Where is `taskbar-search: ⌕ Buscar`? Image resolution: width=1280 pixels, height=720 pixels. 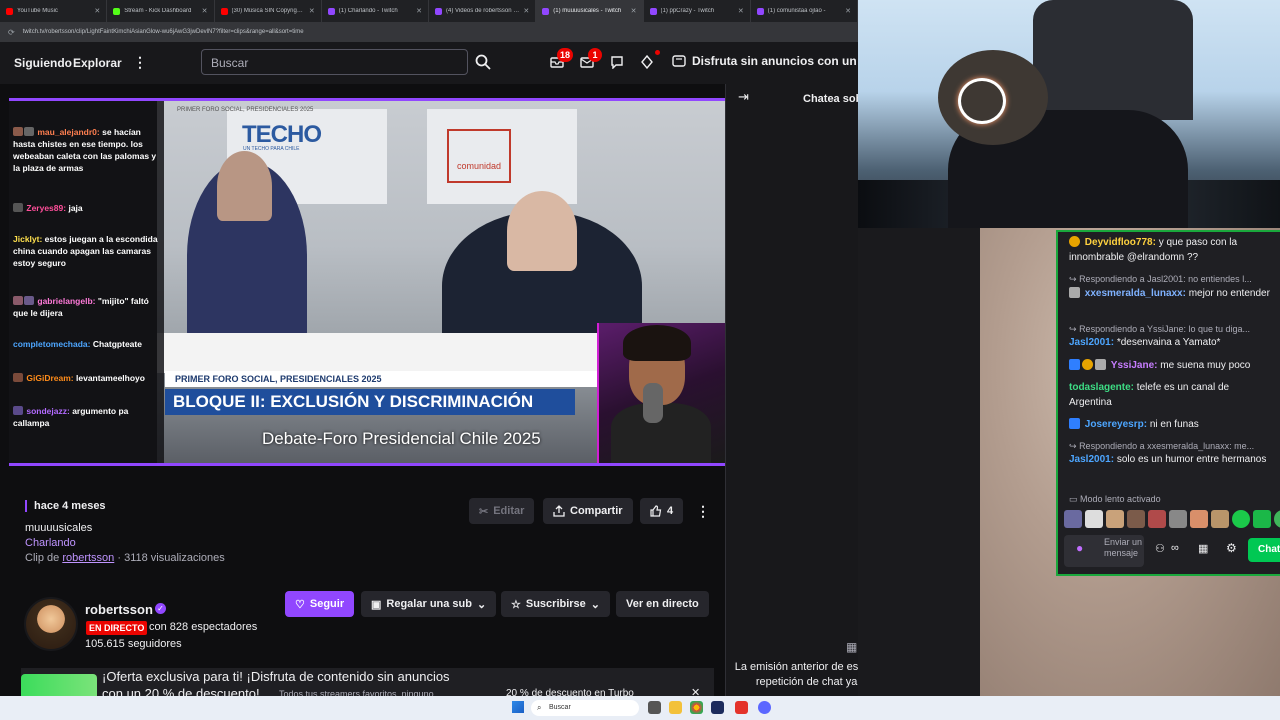
taskbar-search: ⌕ Buscar is located at coordinates (585, 708).